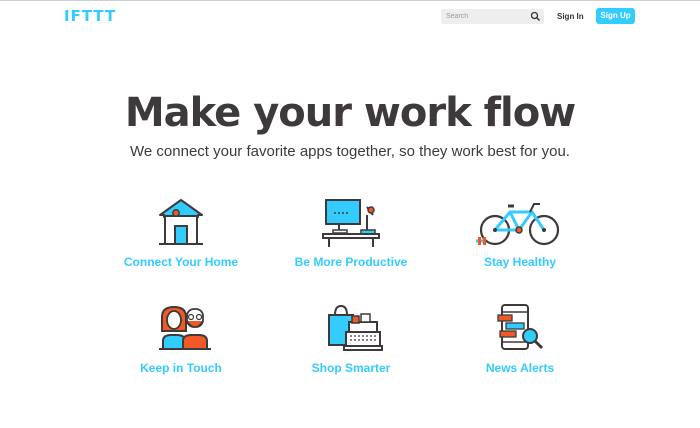  Describe the element at coordinates (90, 16) in the screenshot. I see `ifttt-logo: IFTTT` at that location.